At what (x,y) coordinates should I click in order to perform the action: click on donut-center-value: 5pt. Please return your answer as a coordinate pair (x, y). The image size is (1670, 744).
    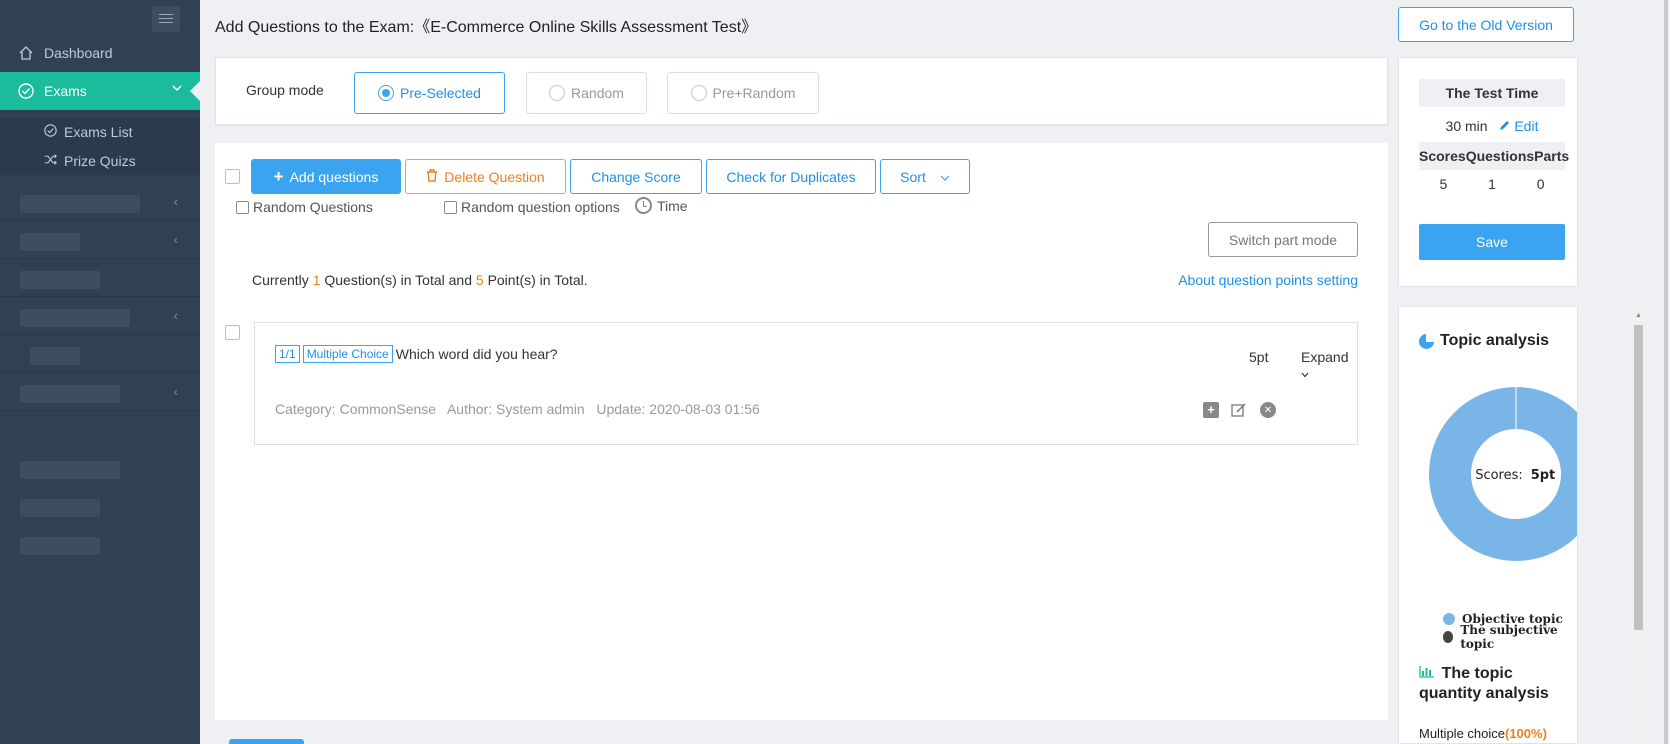
    Looking at the image, I should click on (1543, 475).